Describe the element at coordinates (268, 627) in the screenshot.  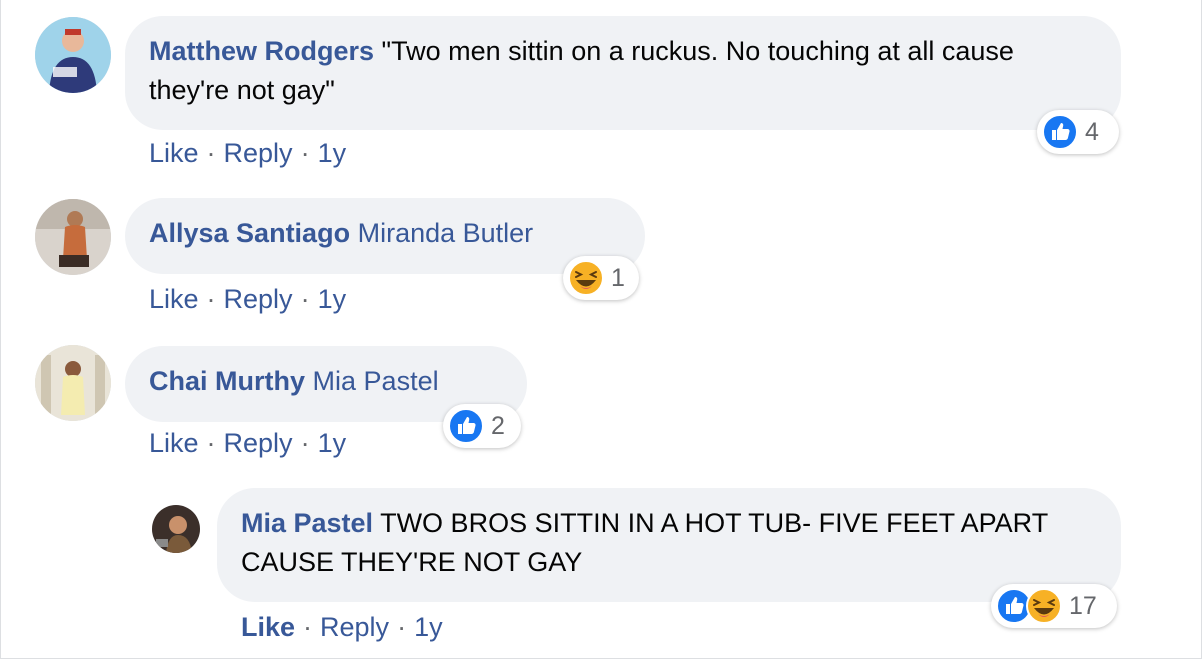
I see `like-link-active: Like` at that location.